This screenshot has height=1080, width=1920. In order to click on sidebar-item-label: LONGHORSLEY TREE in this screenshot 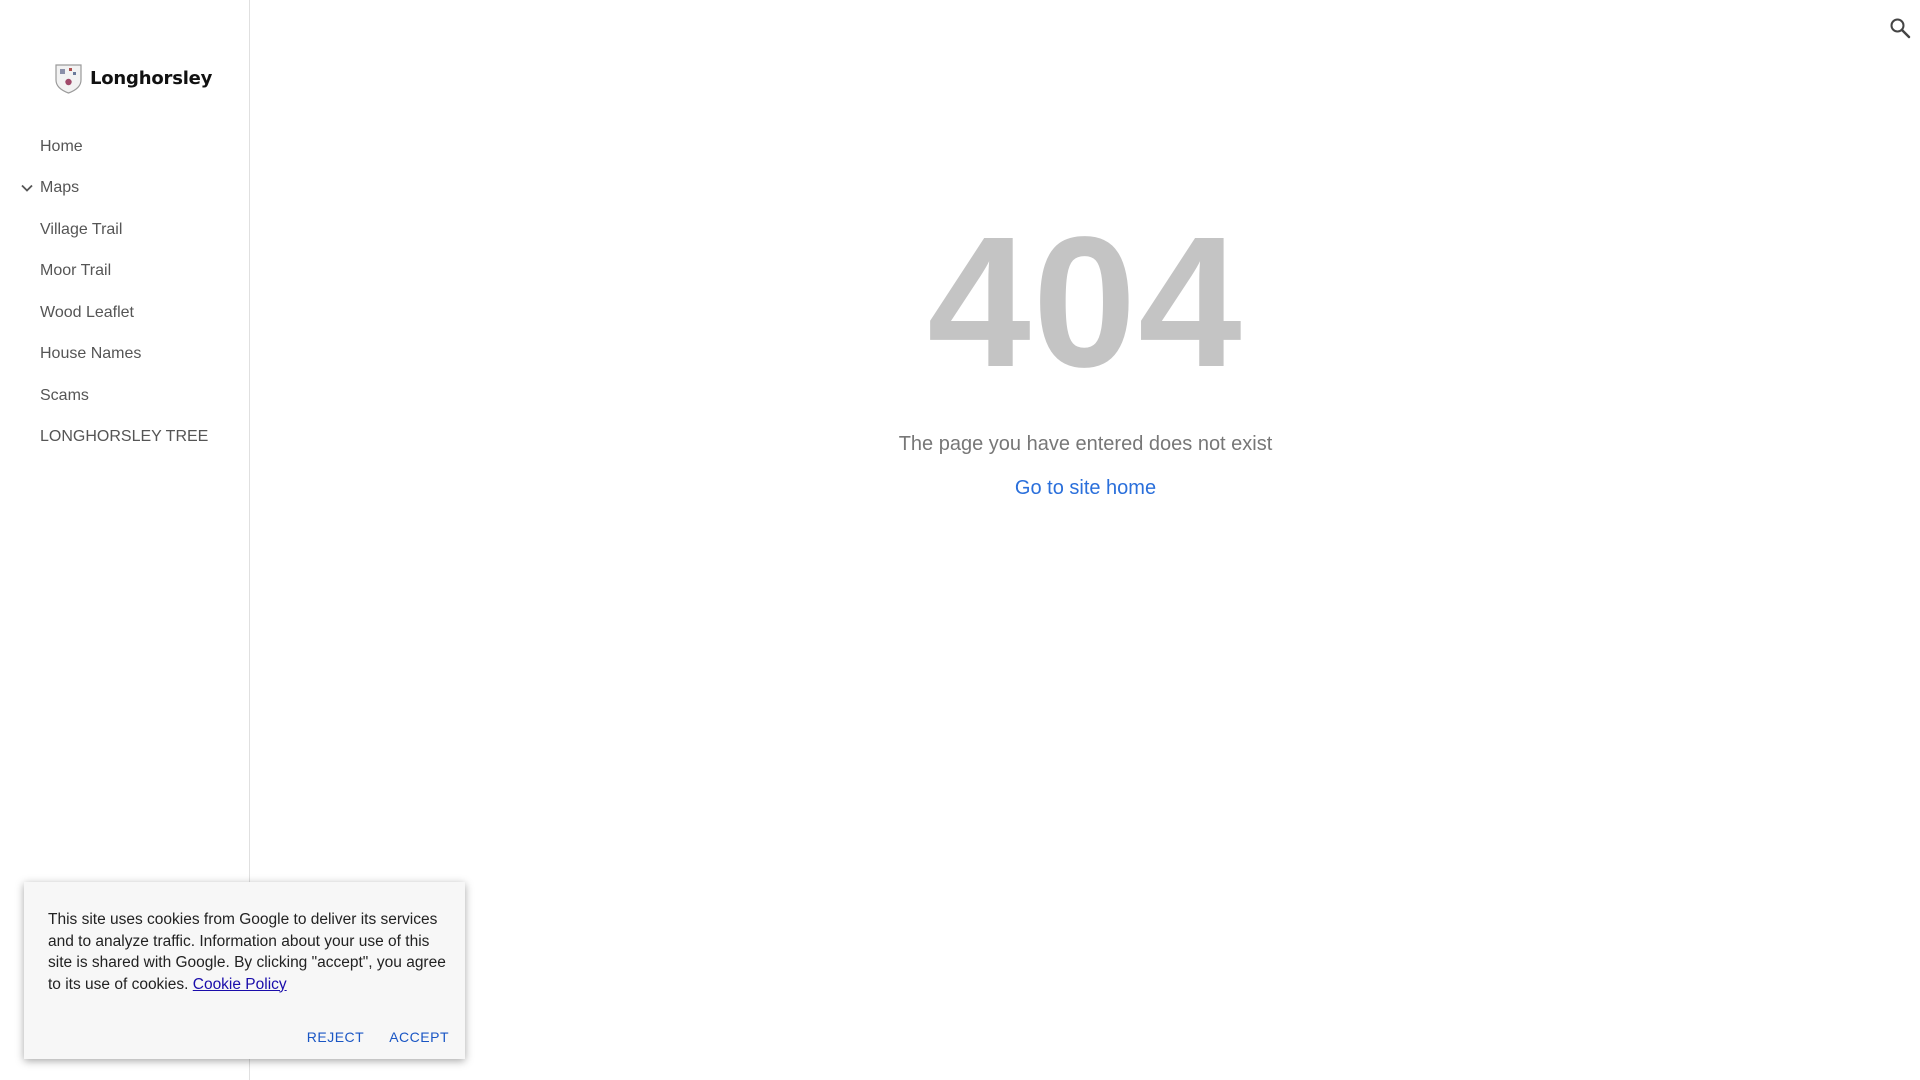, I will do `click(124, 437)`.